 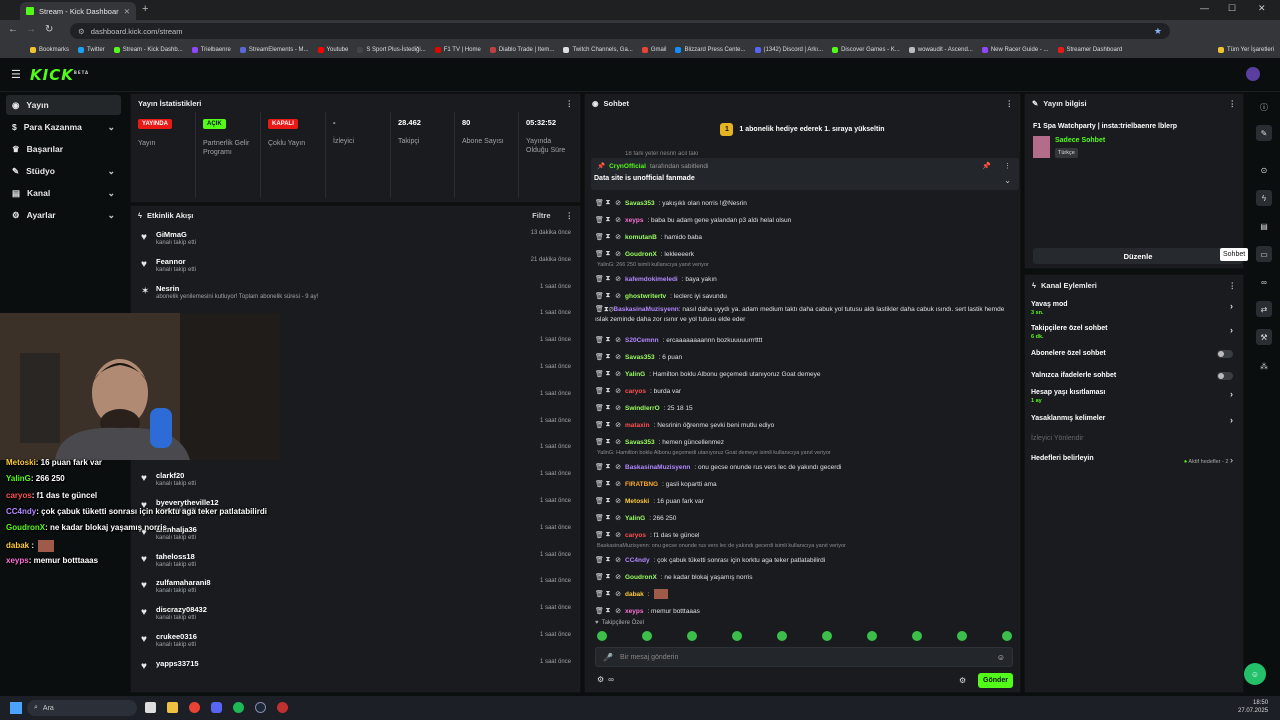 I want to click on new-tab-icon: +, so click(x=145, y=9).